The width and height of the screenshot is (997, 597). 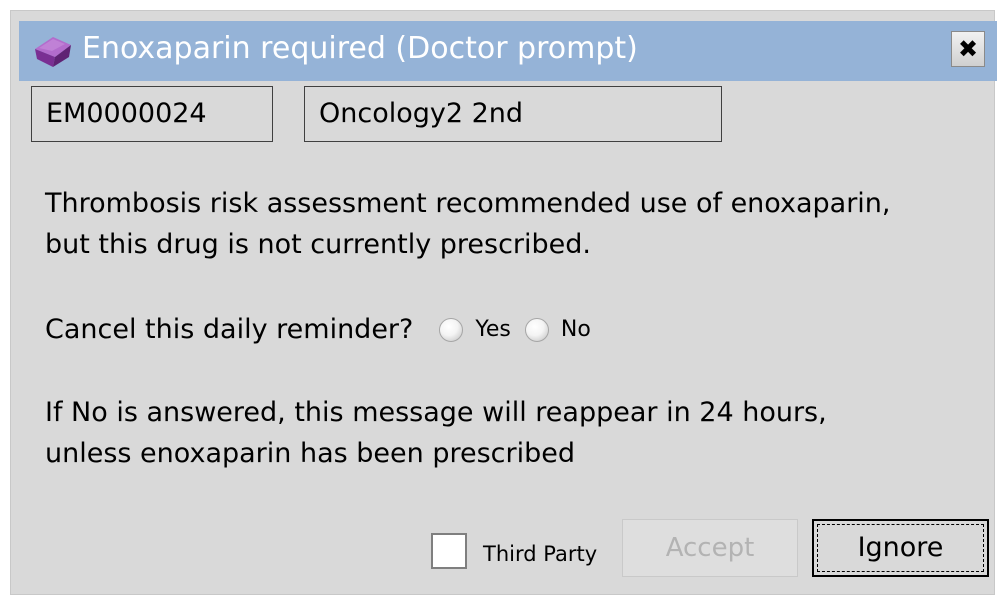 I want to click on title-bar: Enoxaparin required (Doctor prompt) ✖, so click(x=508, y=51).